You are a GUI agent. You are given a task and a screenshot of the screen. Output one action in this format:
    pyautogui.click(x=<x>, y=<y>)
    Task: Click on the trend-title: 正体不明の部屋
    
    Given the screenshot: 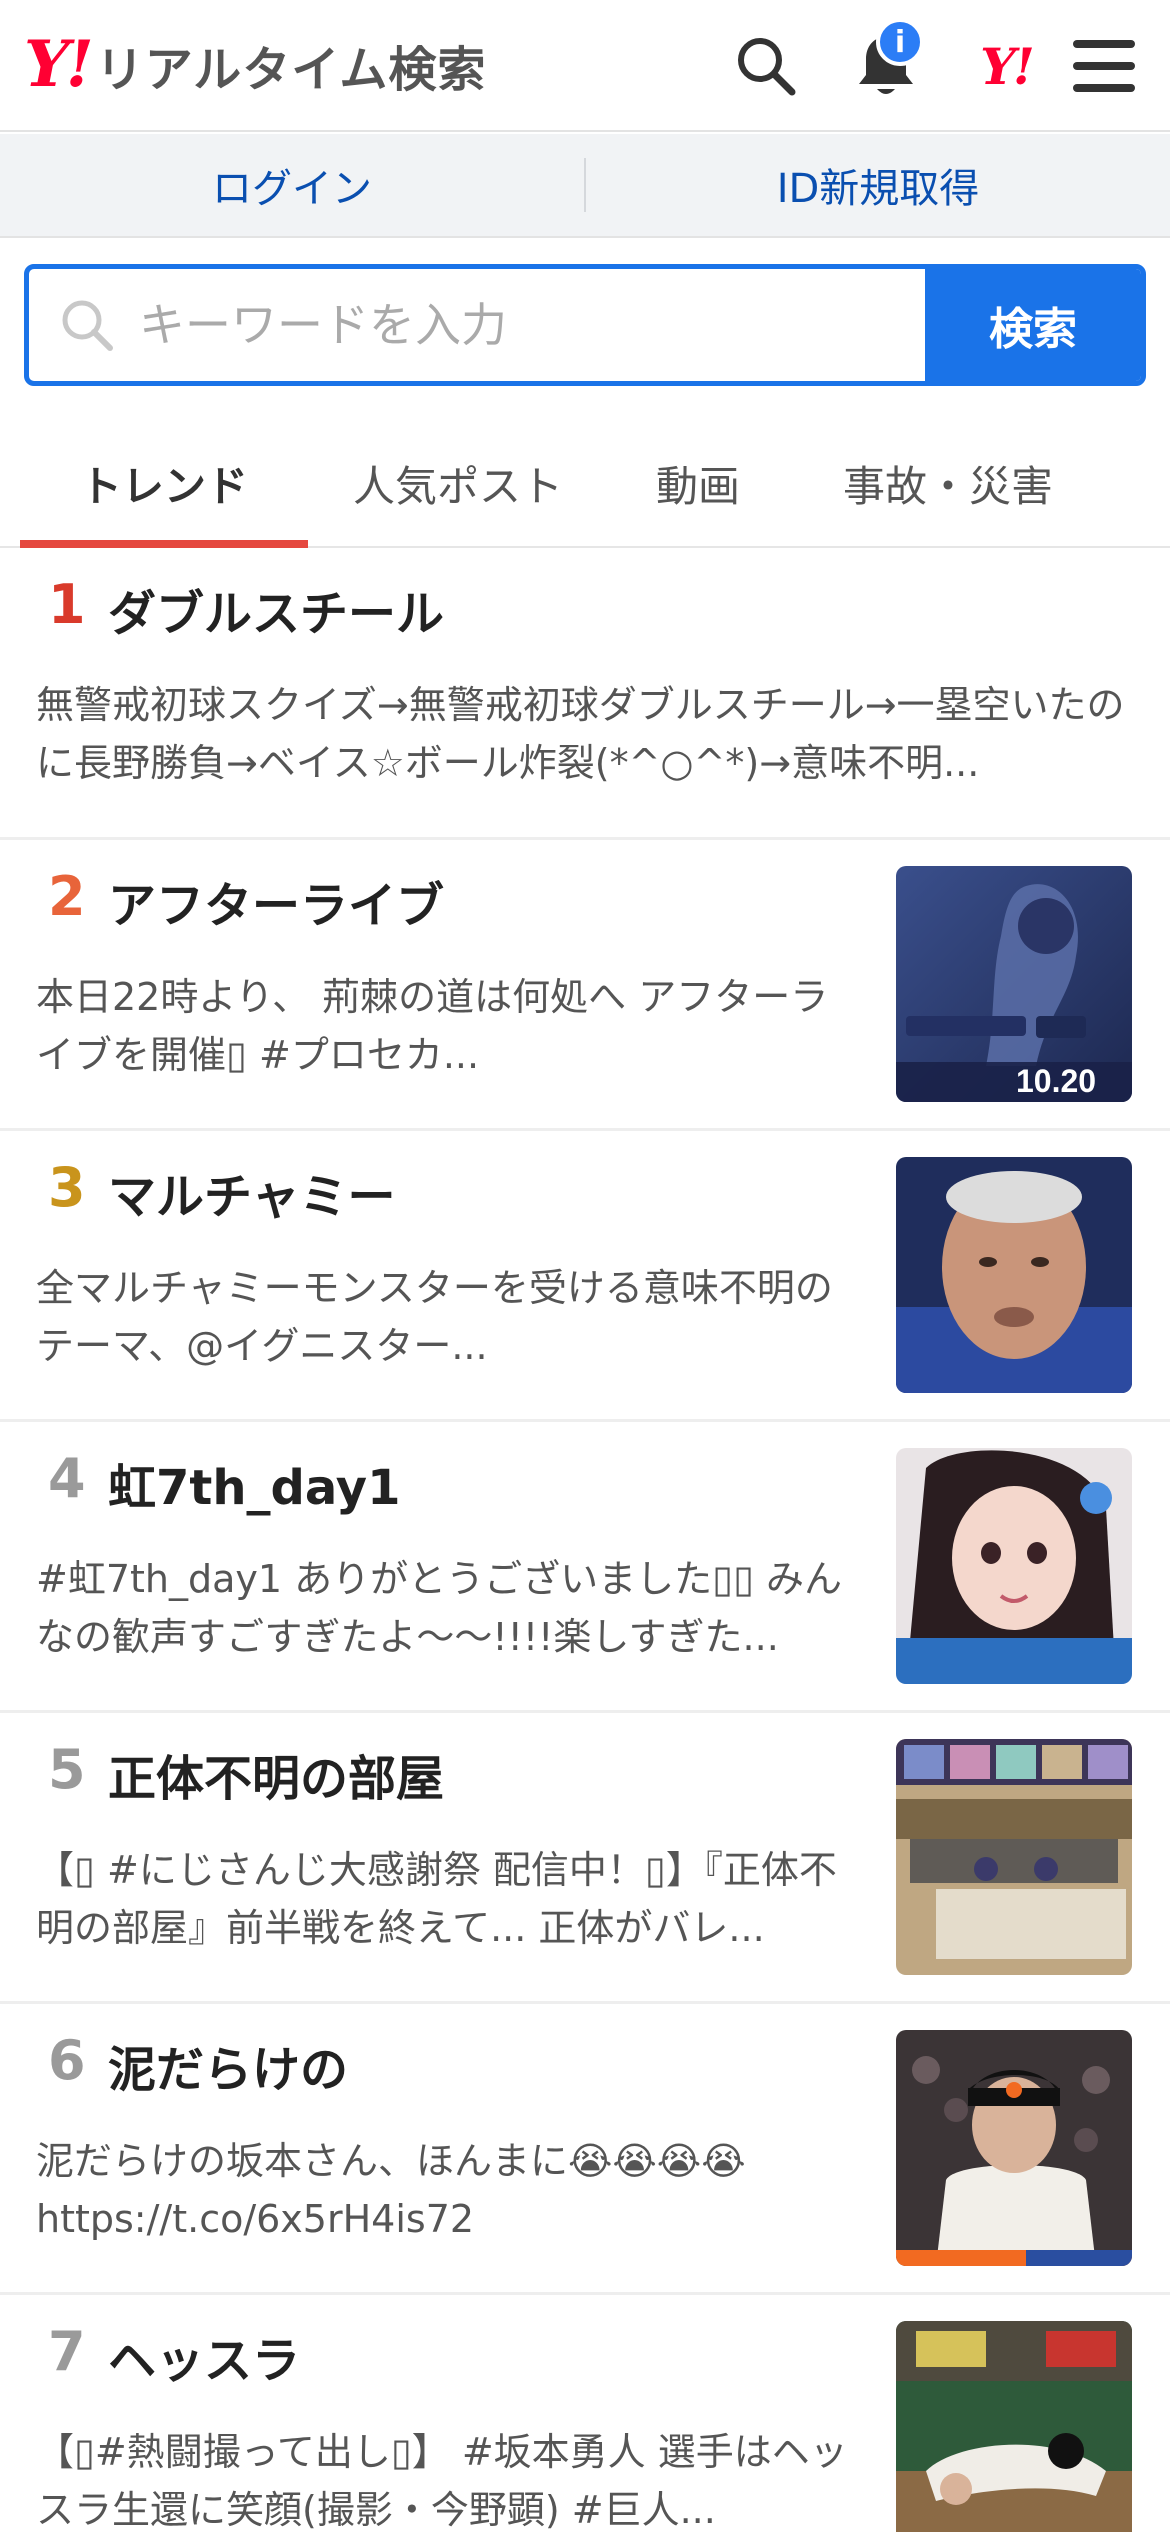 What is the action you would take?
    pyautogui.click(x=276, y=1779)
    